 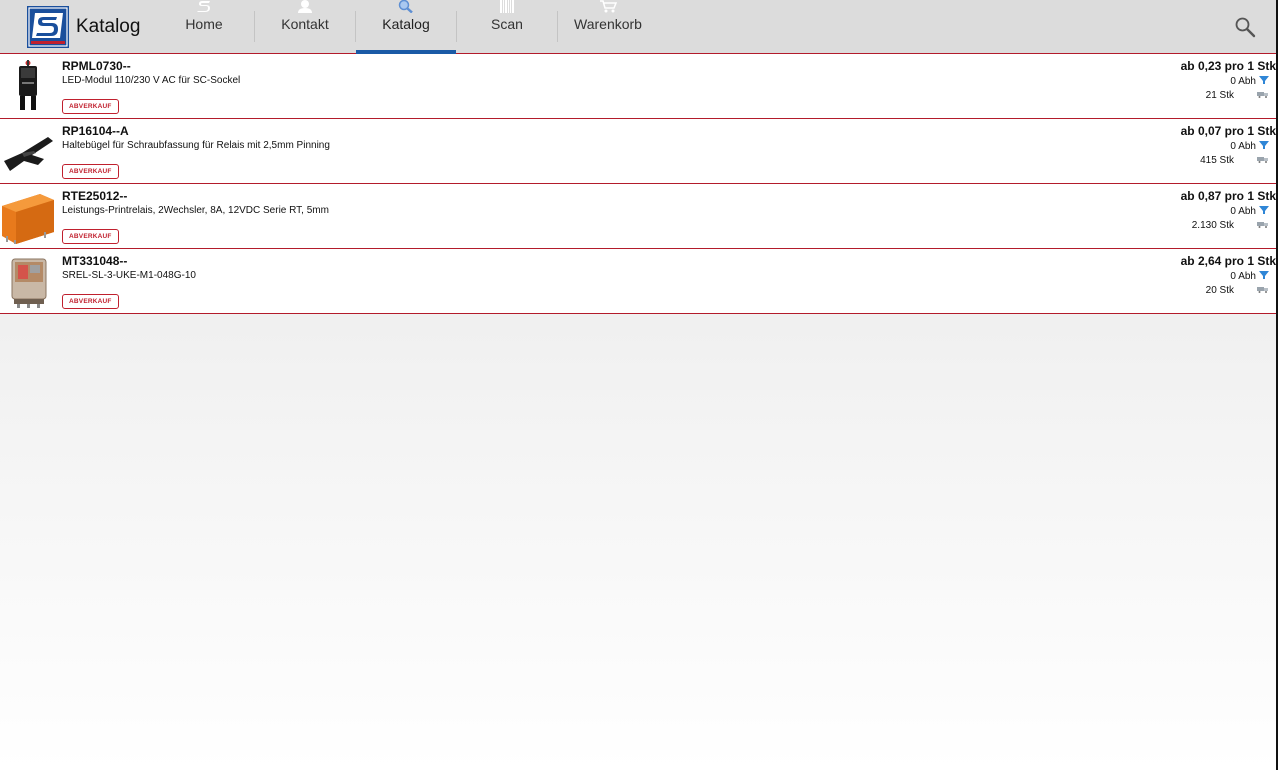 I want to click on magnifier-icon, so click(x=405, y=6).